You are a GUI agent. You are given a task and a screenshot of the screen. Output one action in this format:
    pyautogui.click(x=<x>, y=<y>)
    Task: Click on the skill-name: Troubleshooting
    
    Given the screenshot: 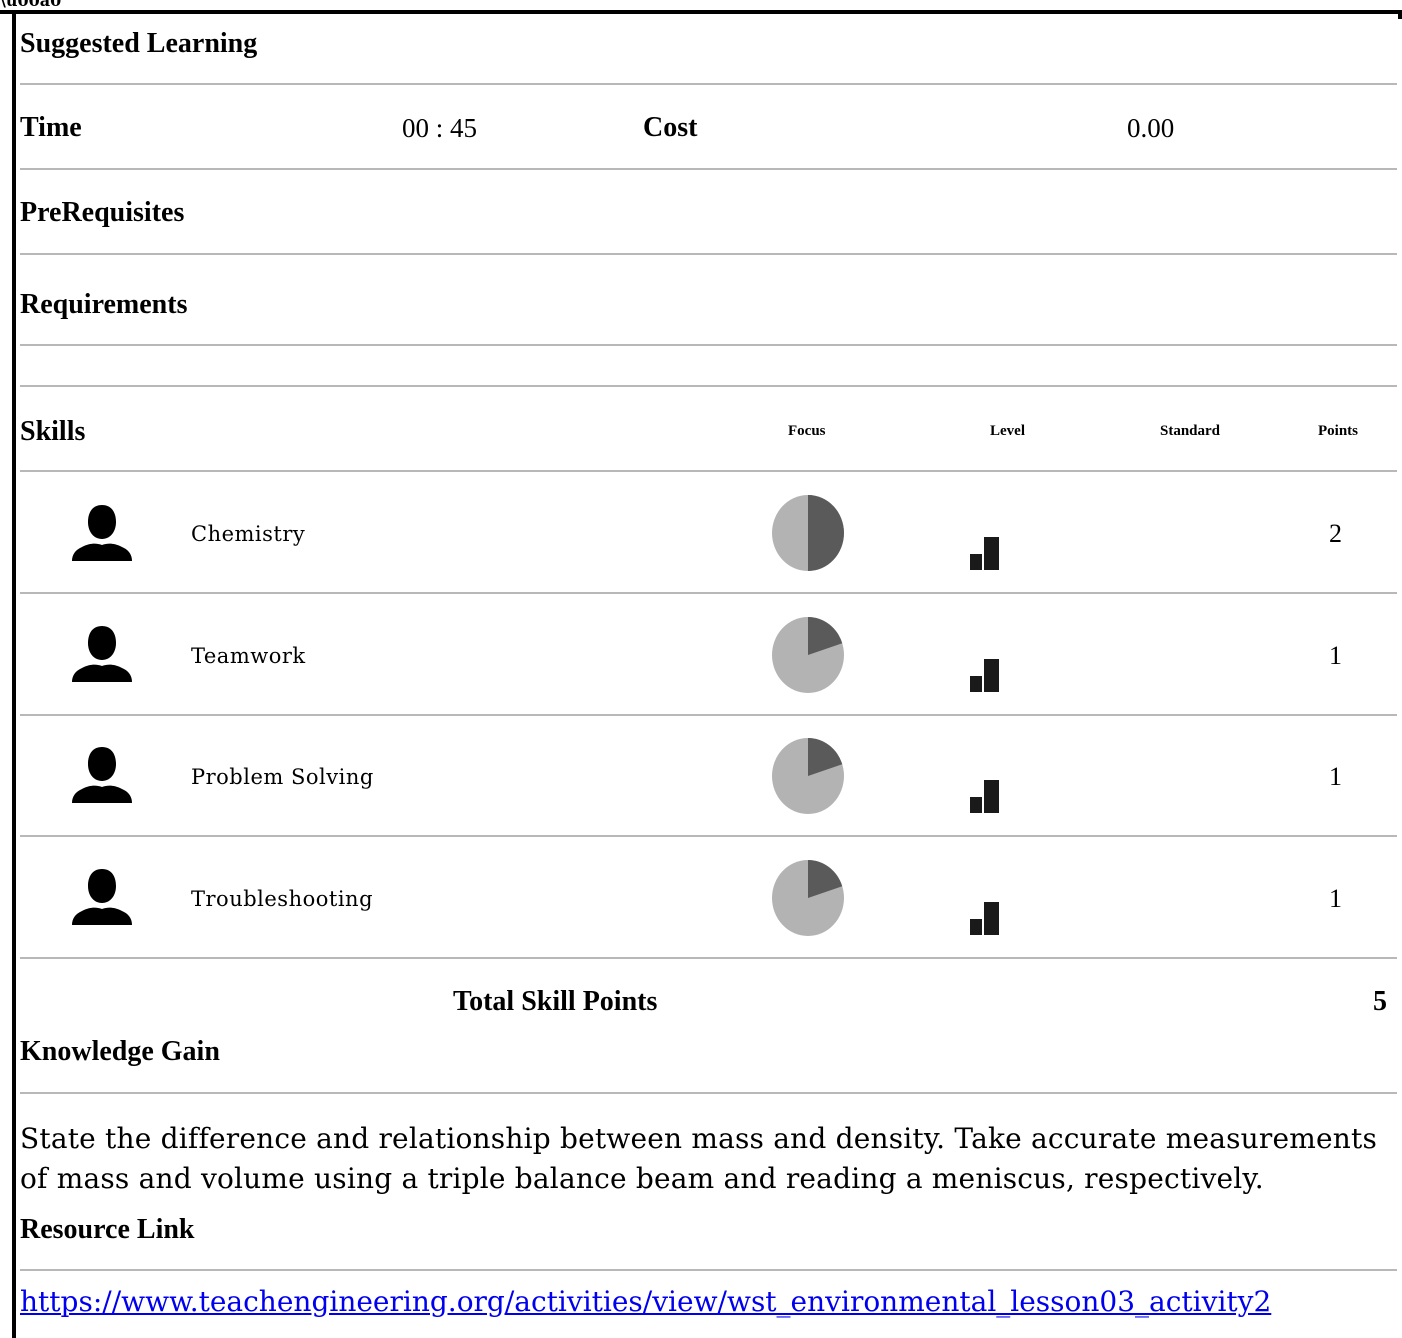 What is the action you would take?
    pyautogui.click(x=282, y=899)
    